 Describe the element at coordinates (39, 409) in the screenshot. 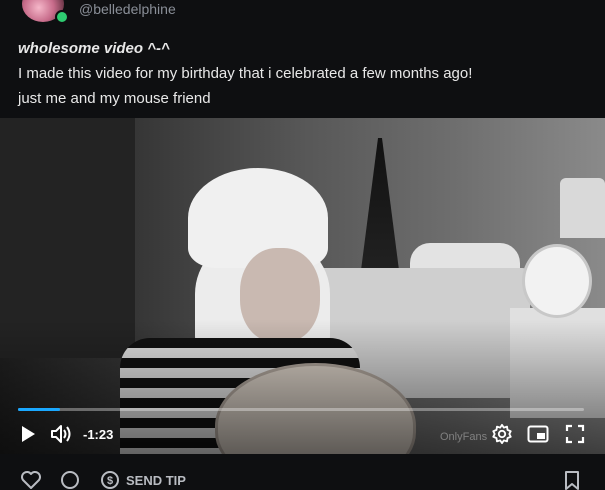

I see `video-progress-fill` at that location.